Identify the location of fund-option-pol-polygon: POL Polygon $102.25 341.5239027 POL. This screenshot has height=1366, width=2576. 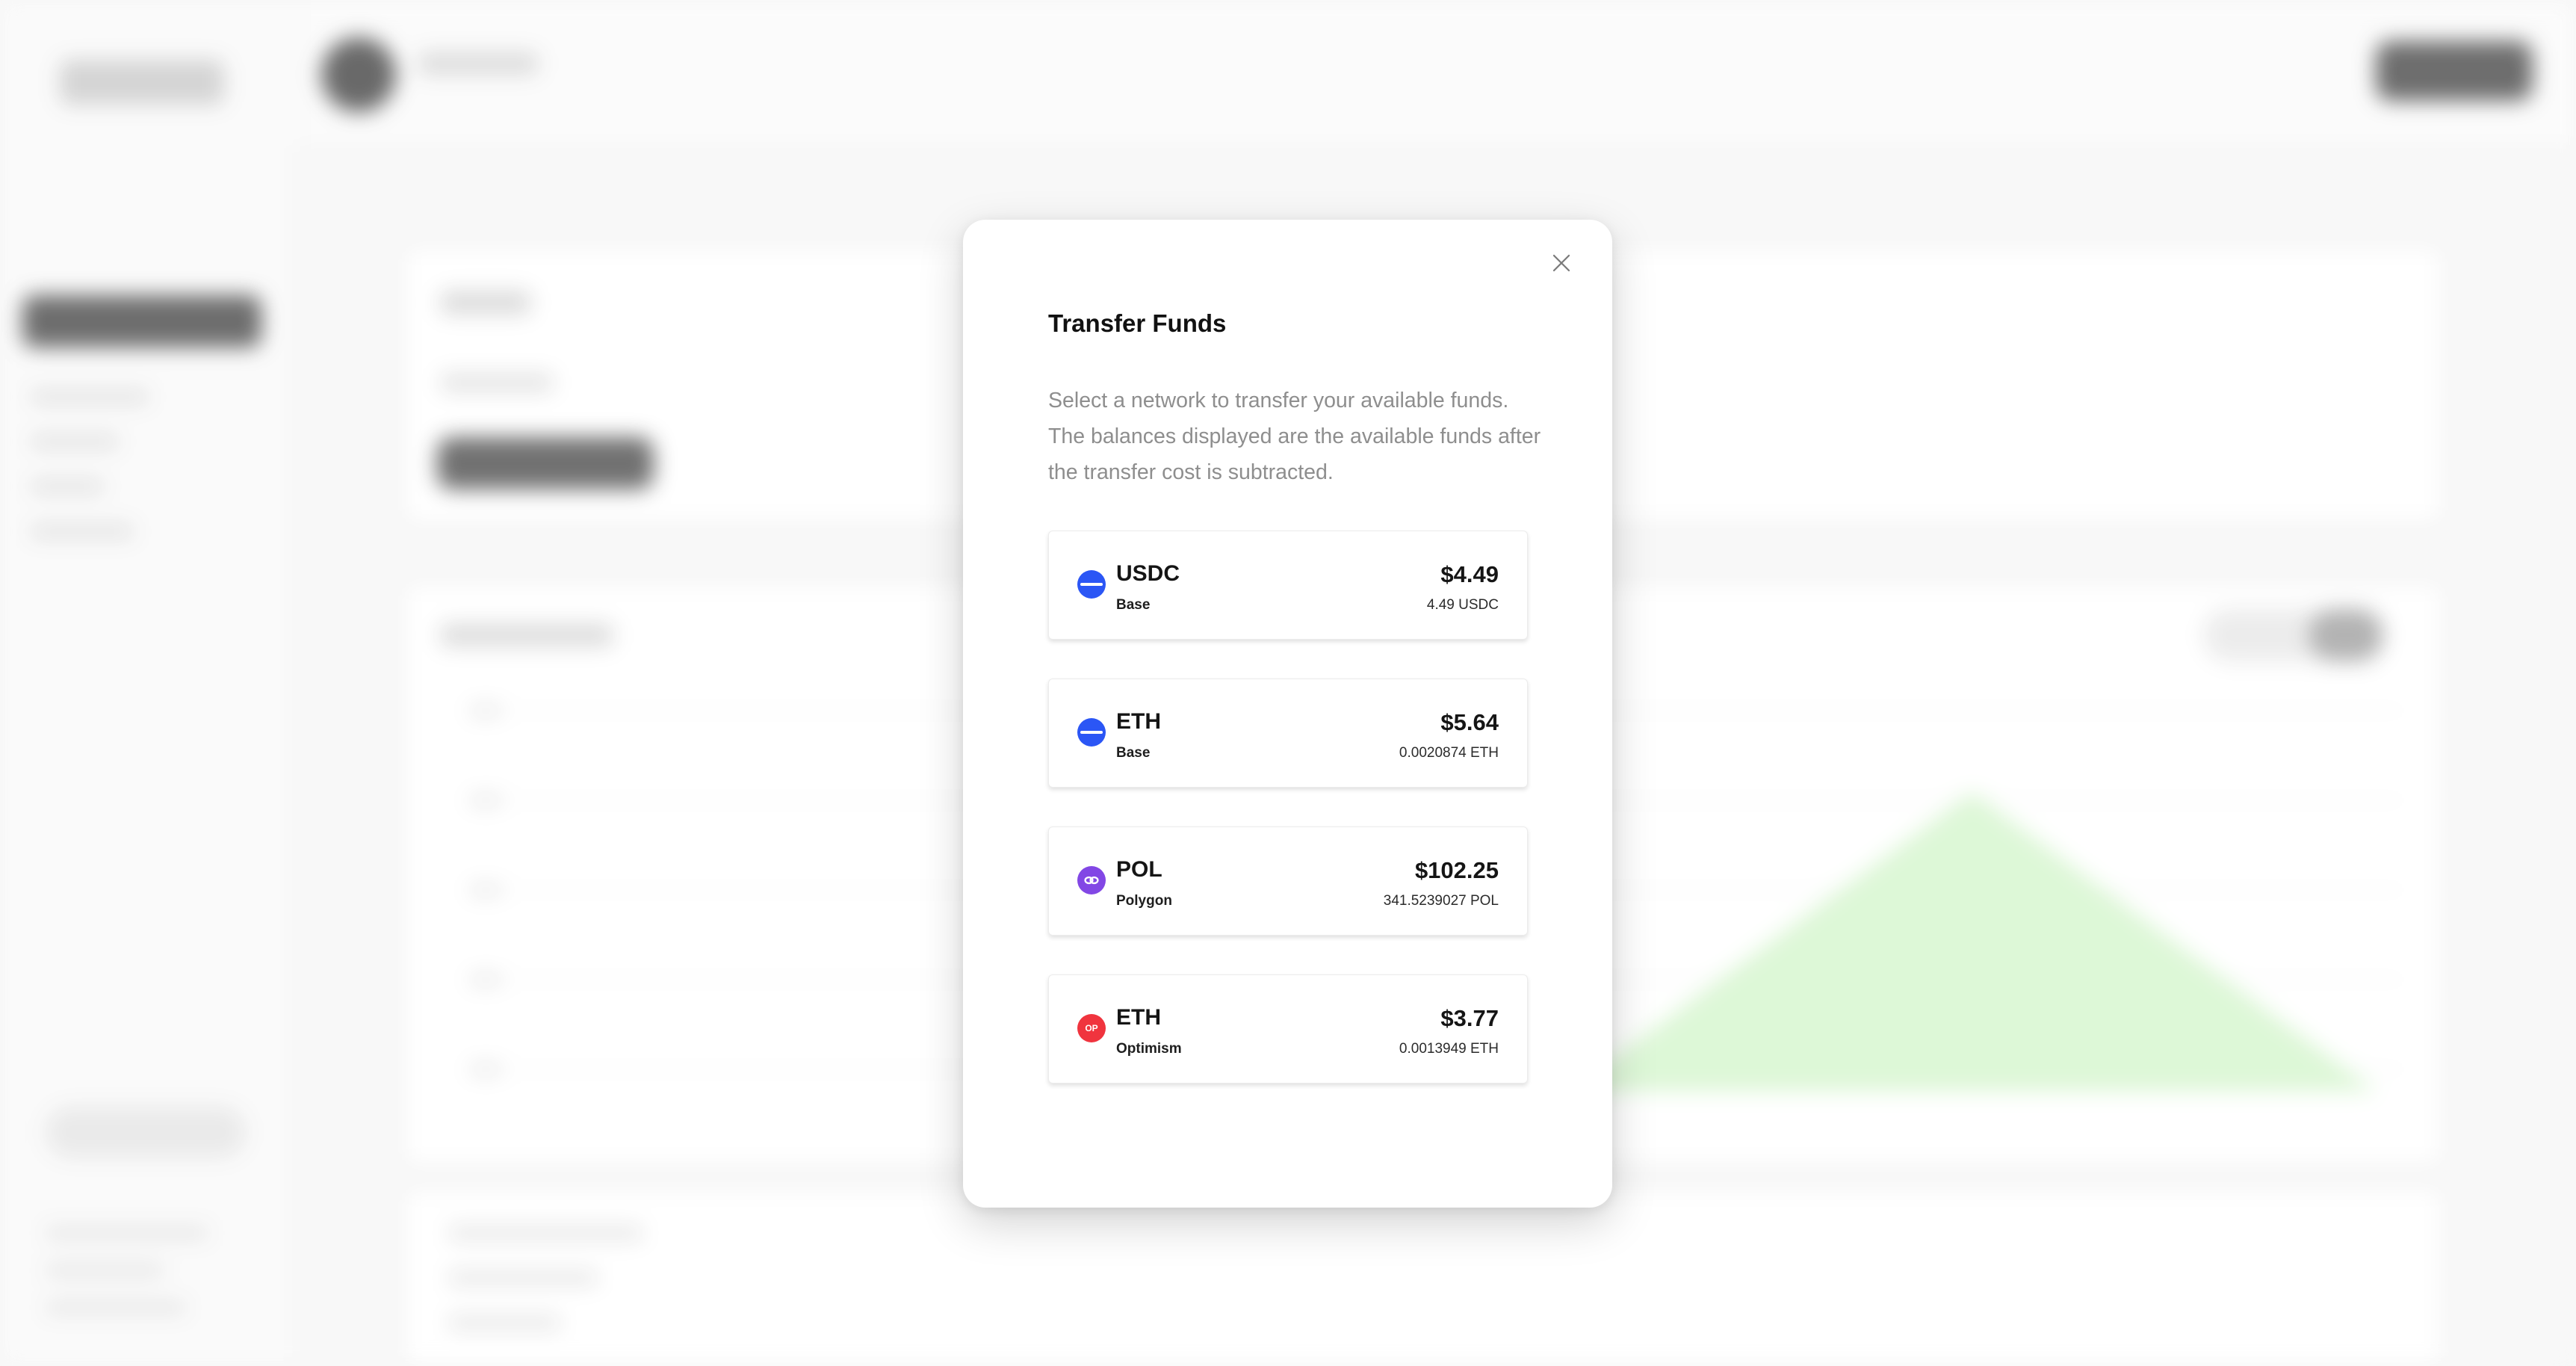
(1288, 881).